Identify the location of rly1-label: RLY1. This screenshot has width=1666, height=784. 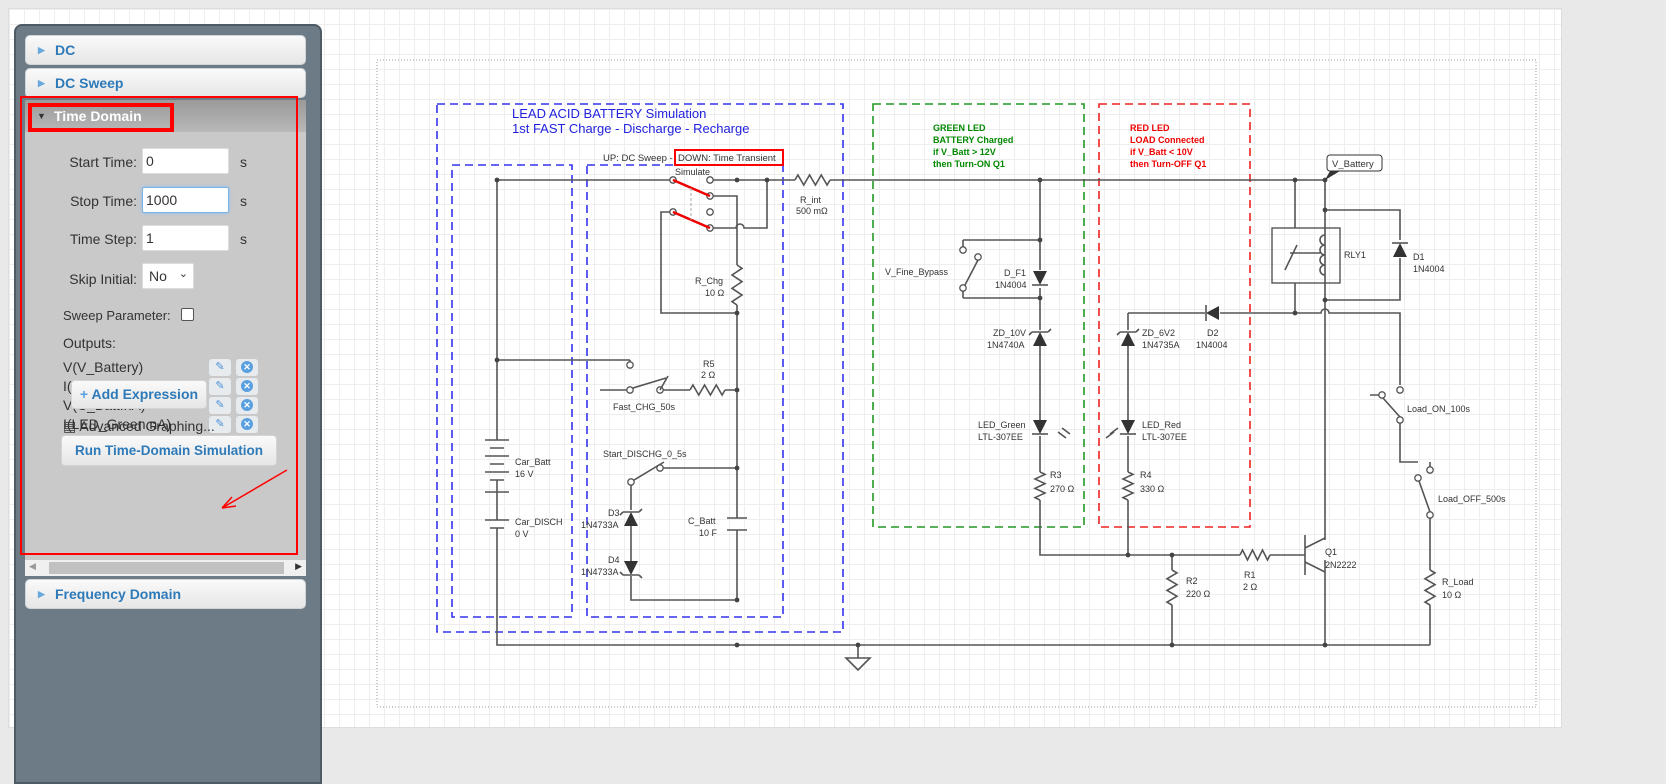
(1355, 255).